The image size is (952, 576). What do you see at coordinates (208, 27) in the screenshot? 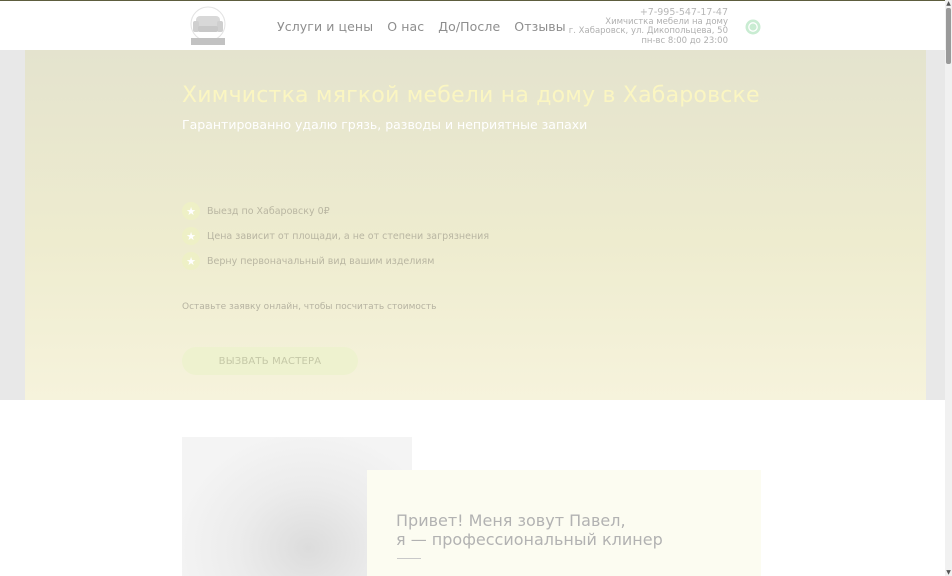
I see `sofa-logo-icon` at bounding box center [208, 27].